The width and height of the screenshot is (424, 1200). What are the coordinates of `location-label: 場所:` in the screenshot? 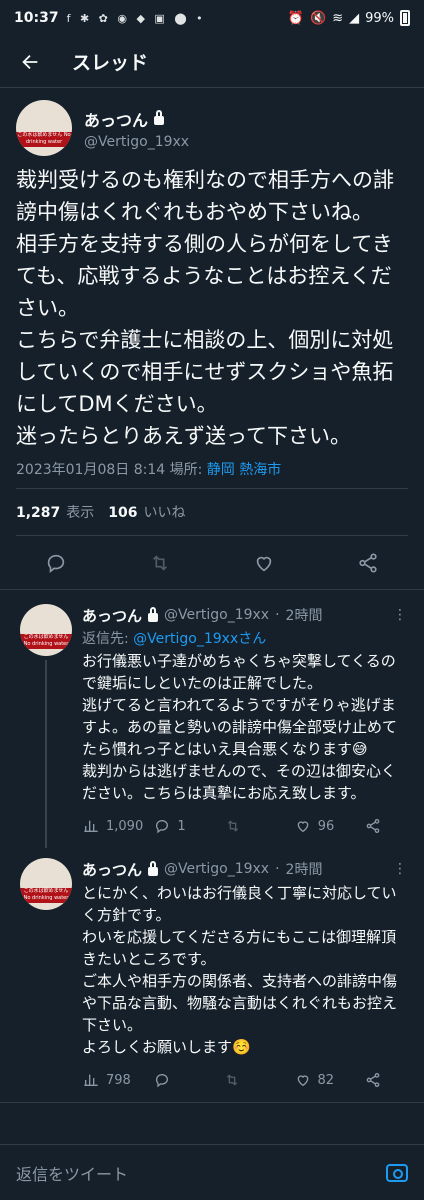 It's located at (186, 470).